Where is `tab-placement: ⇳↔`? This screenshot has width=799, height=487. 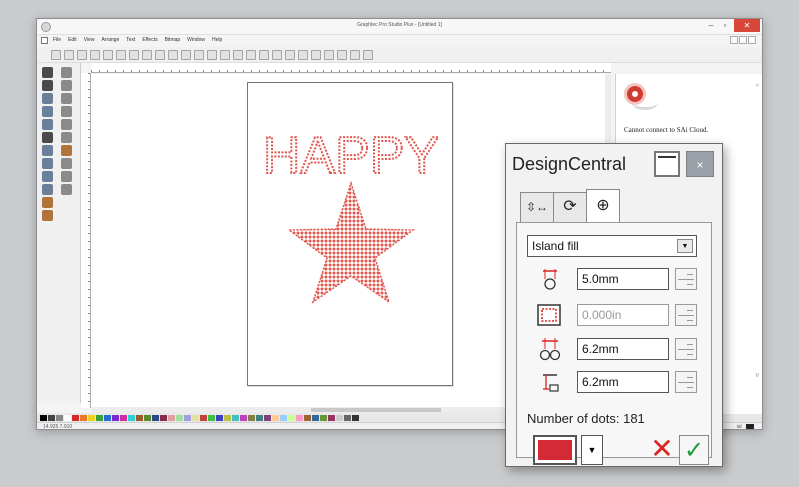 tab-placement: ⇳↔ is located at coordinates (537, 207).